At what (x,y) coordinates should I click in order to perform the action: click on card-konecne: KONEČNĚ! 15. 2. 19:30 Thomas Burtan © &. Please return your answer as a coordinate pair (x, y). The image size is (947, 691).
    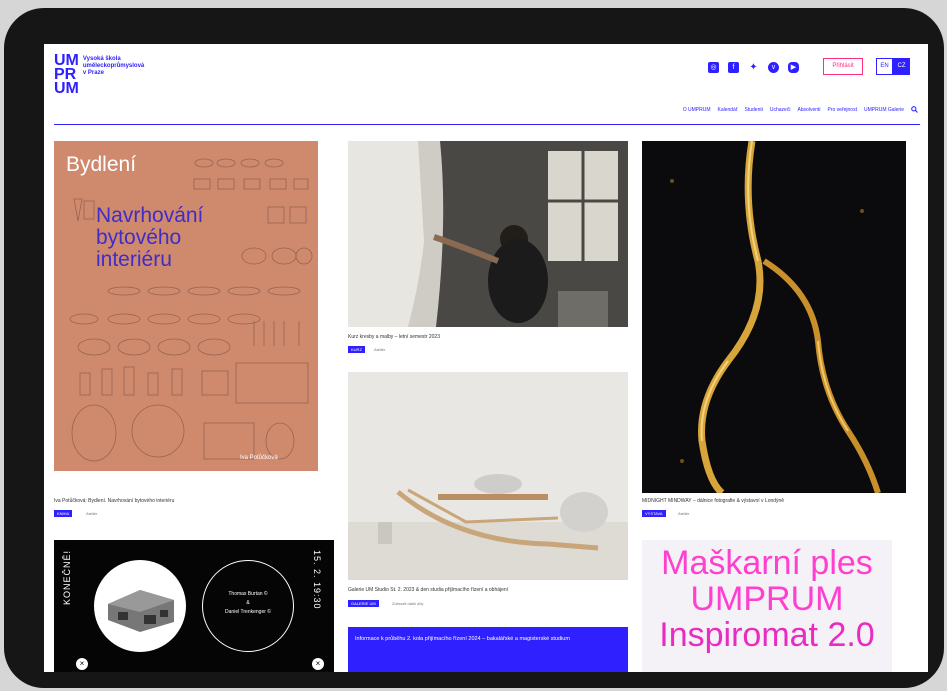
    Looking at the image, I should click on (194, 606).